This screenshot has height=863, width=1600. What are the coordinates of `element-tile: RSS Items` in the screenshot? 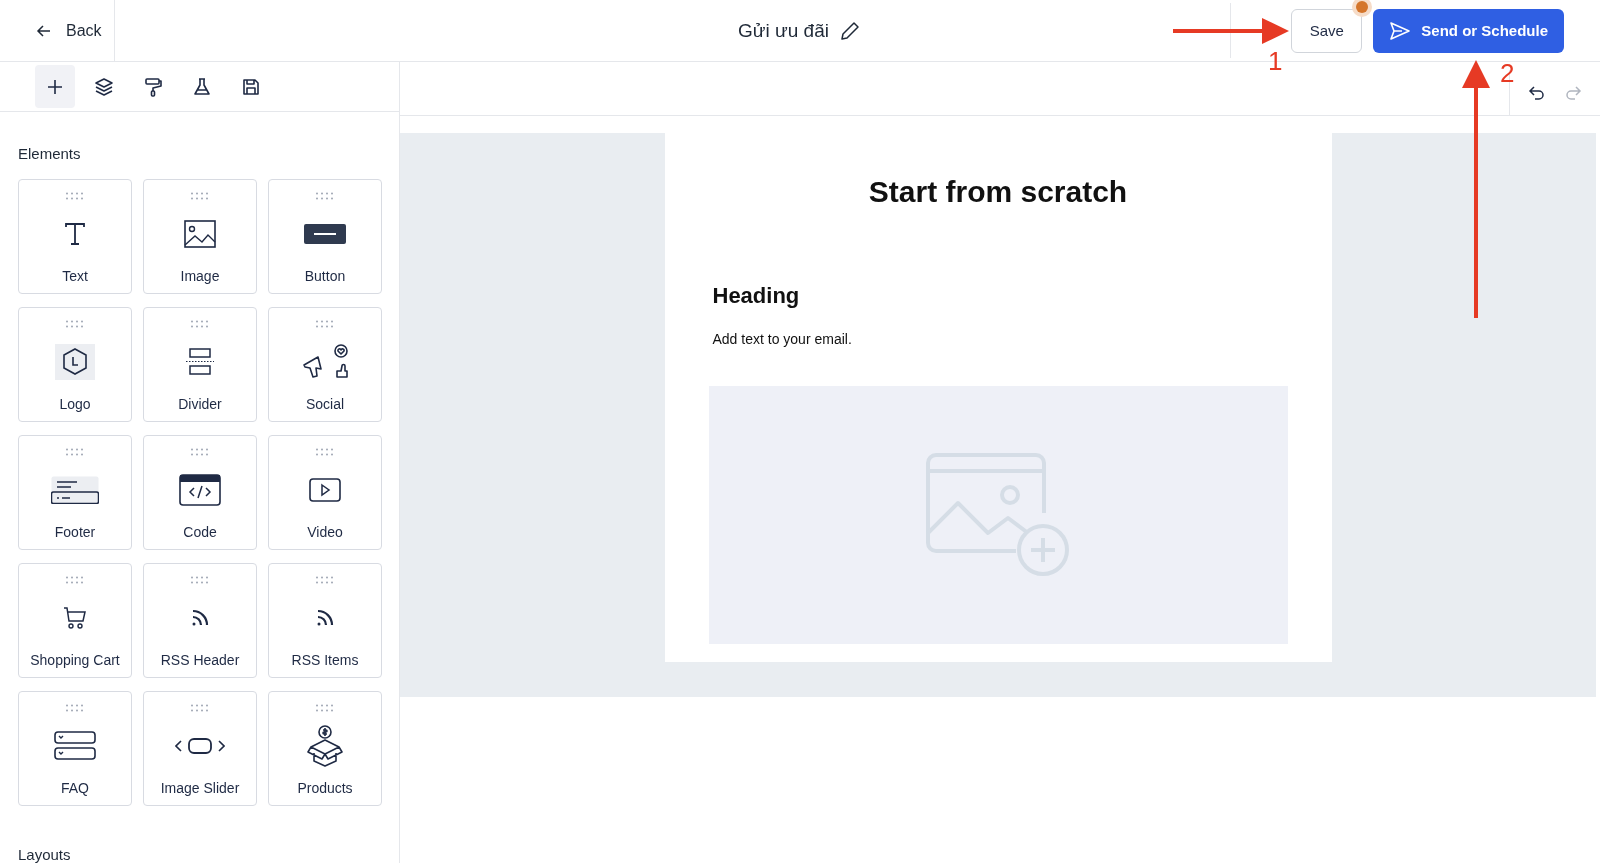 It's located at (325, 620).